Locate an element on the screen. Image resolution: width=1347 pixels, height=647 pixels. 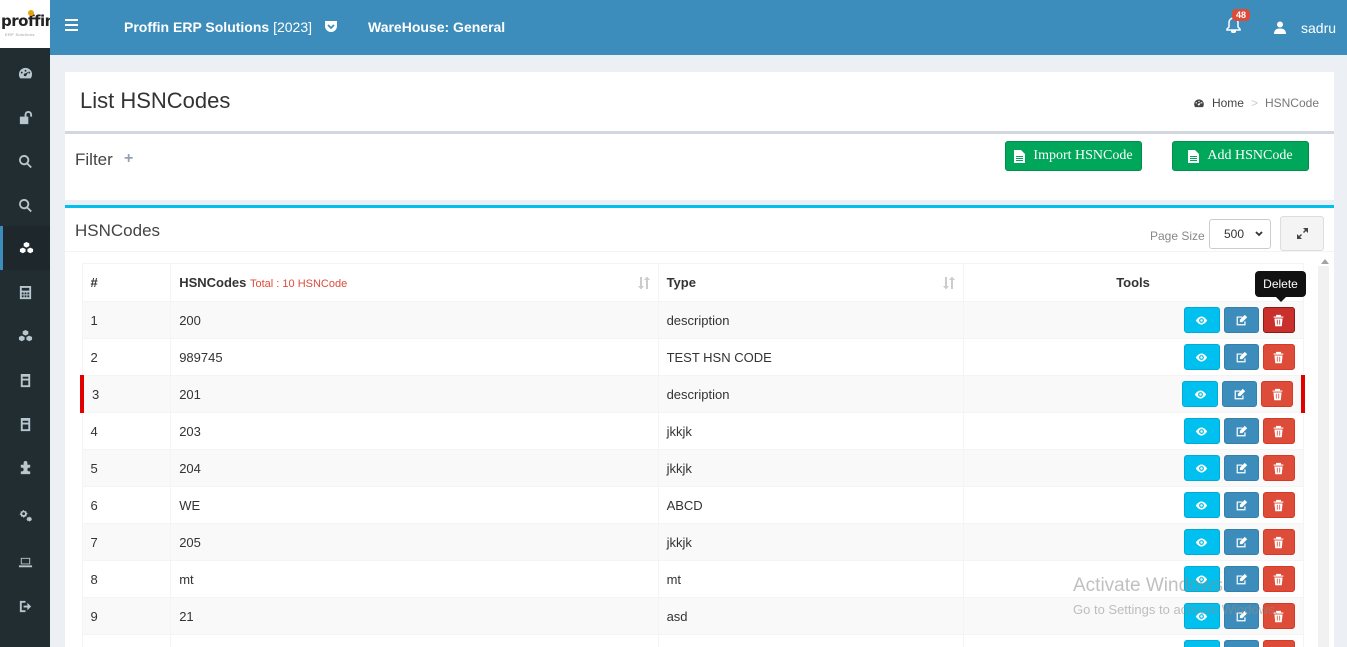
pocket-icon is located at coordinates (331, 26).